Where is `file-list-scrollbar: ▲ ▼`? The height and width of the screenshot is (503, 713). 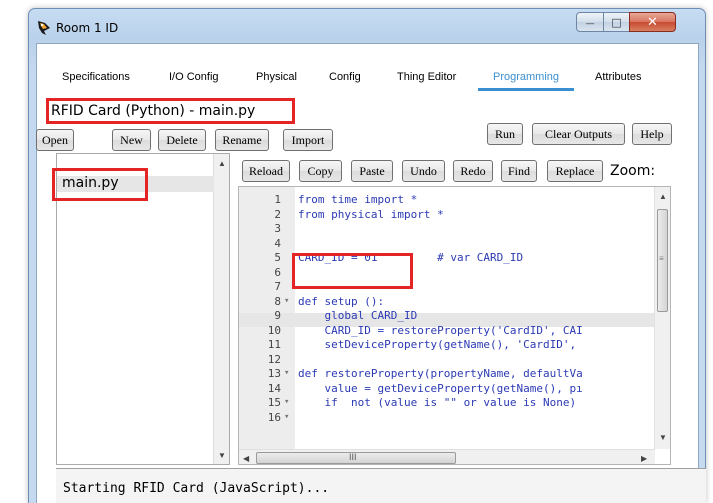 file-list-scrollbar: ▲ ▼ is located at coordinates (221, 309).